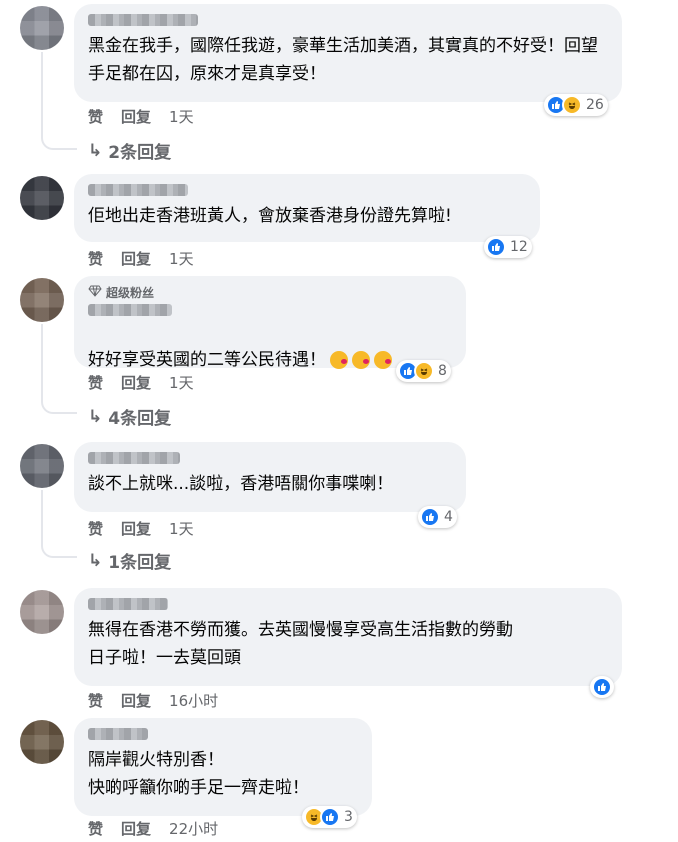 This screenshot has height=842, width=678. What do you see at coordinates (448, 517) in the screenshot?
I see `reaction-count: 4` at bounding box center [448, 517].